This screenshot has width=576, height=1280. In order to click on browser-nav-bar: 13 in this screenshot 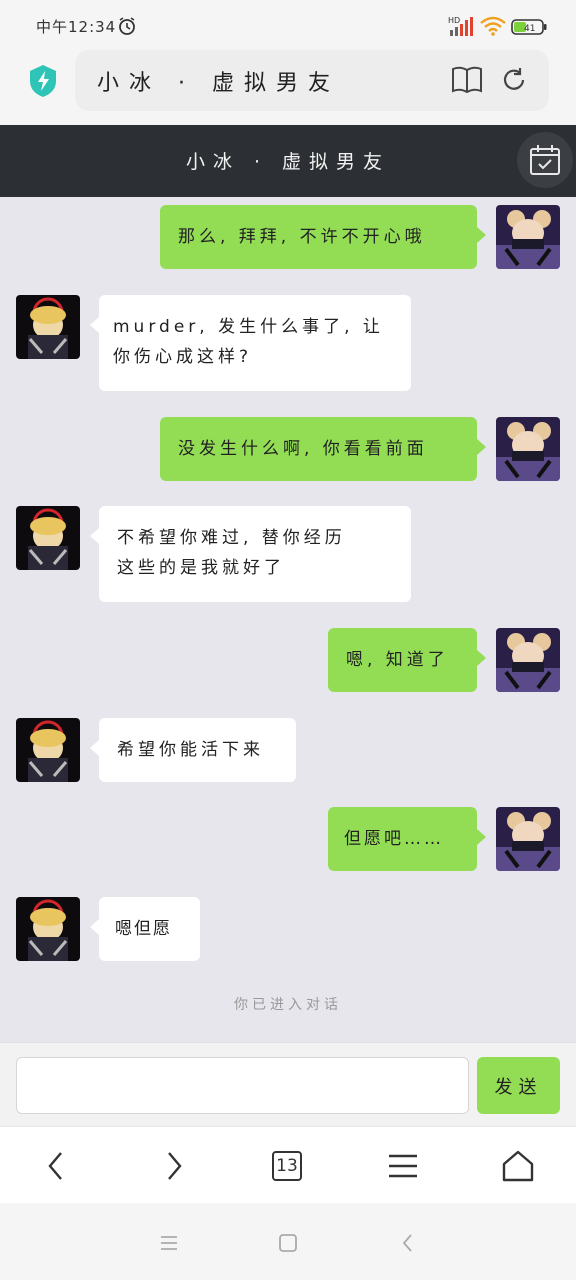, I will do `click(288, 1164)`.